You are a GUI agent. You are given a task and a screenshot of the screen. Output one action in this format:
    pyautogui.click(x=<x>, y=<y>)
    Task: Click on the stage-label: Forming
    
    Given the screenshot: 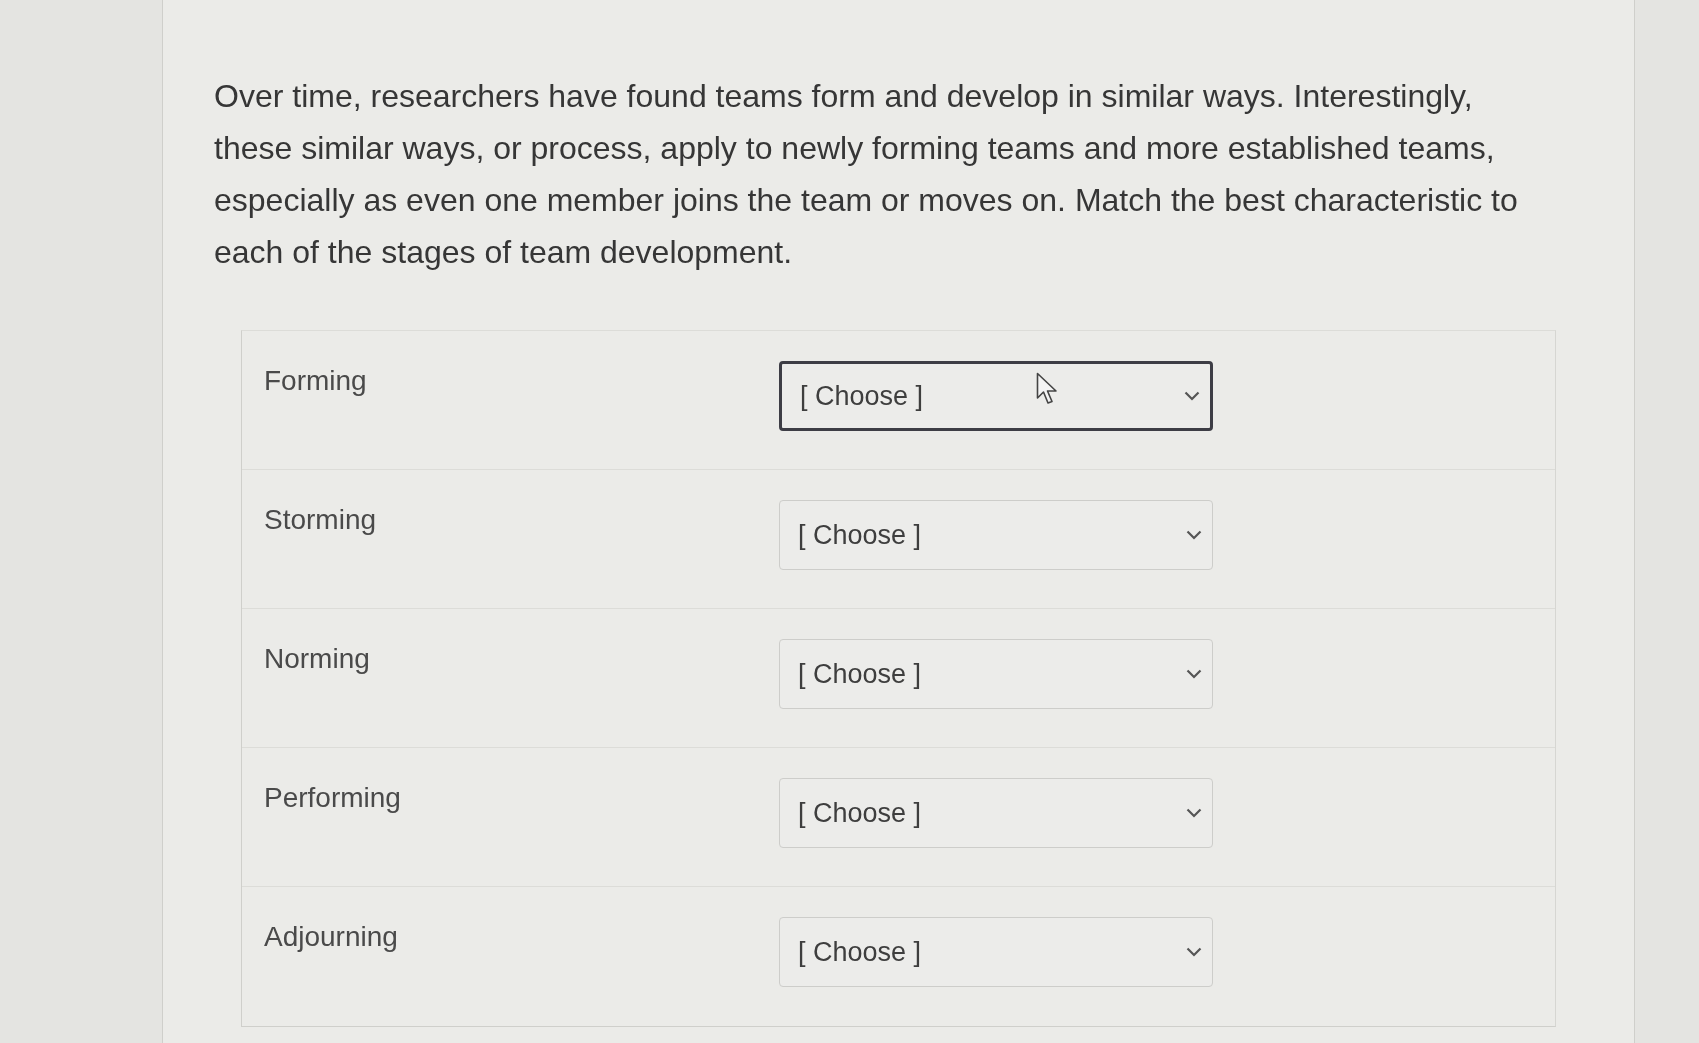 What is the action you would take?
    pyautogui.click(x=315, y=380)
    